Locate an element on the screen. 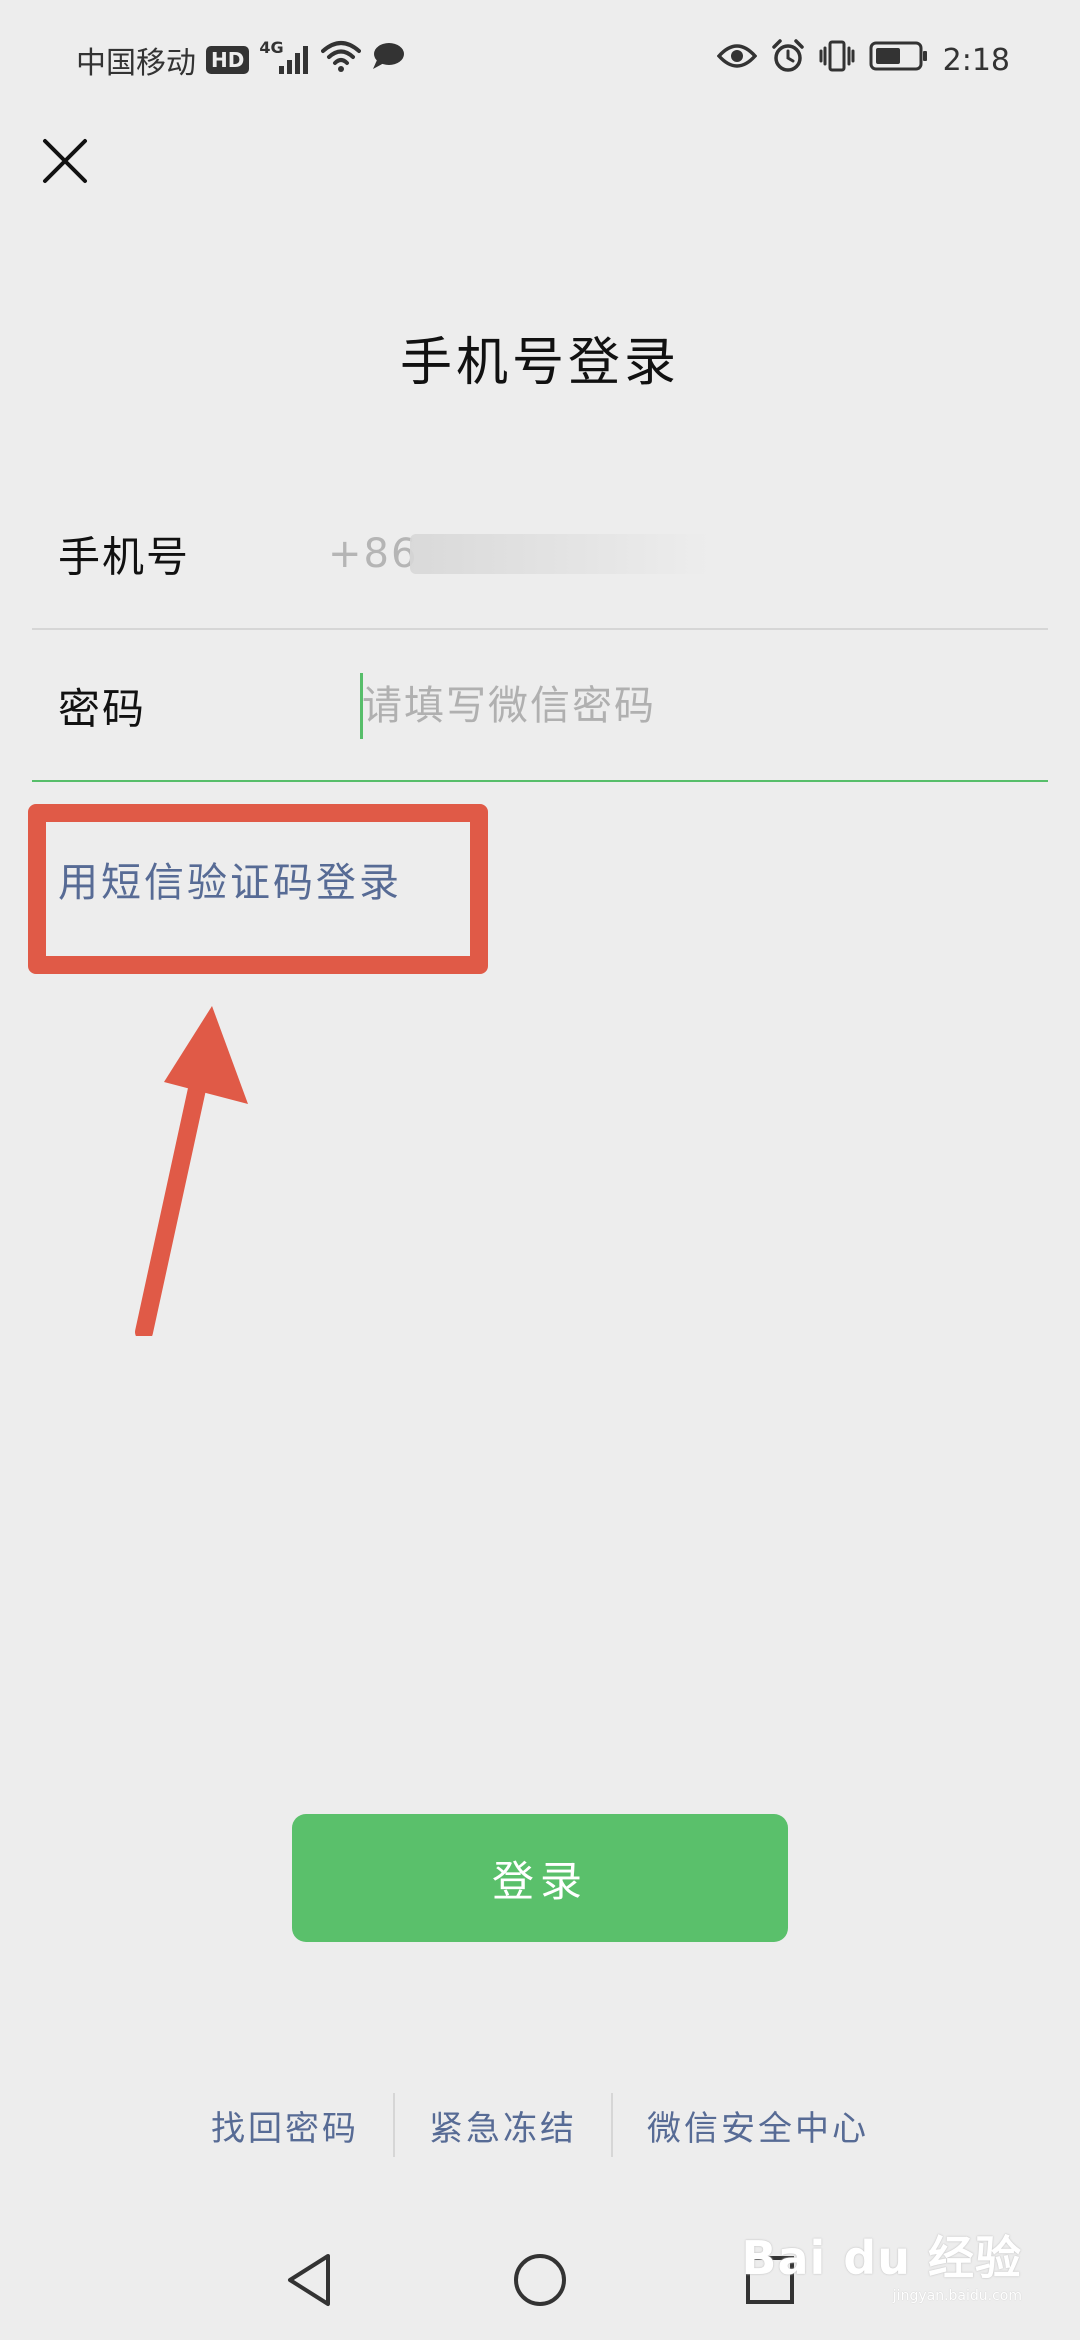 The width and height of the screenshot is (1080, 2340). emergency-freeze-link: 紧急冻结 is located at coordinates (503, 2125).